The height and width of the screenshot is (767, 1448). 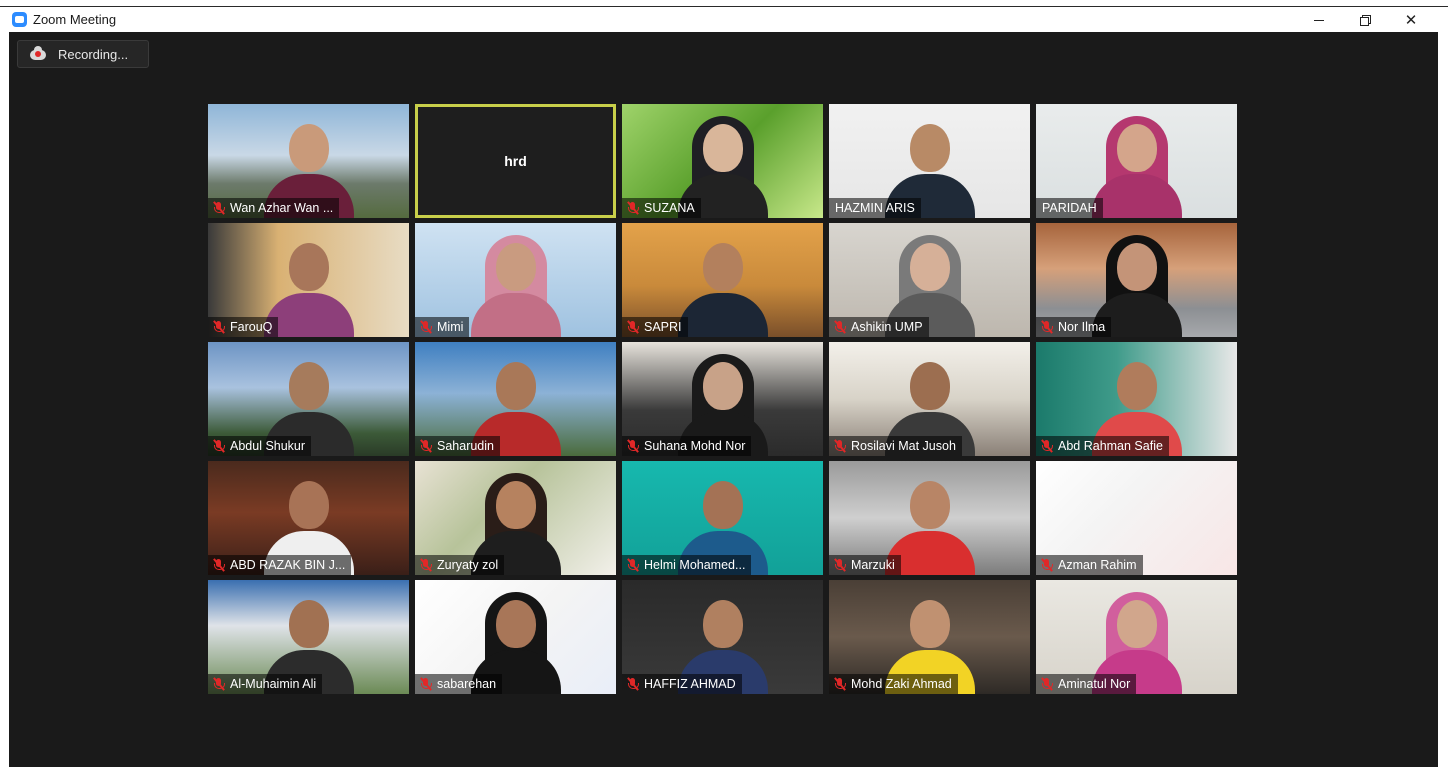 What do you see at coordinates (929, 399) in the screenshot?
I see `participant-tile: Rosilavi Mat Jusoh` at bounding box center [929, 399].